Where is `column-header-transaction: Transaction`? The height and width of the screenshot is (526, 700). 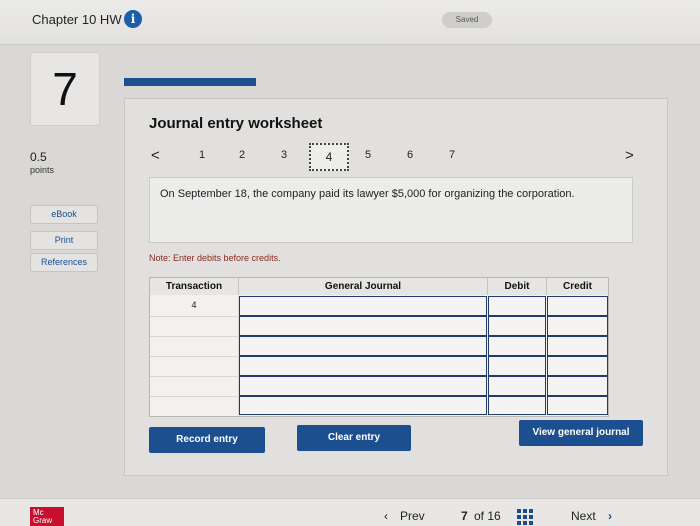
column-header-transaction: Transaction is located at coordinates (194, 286).